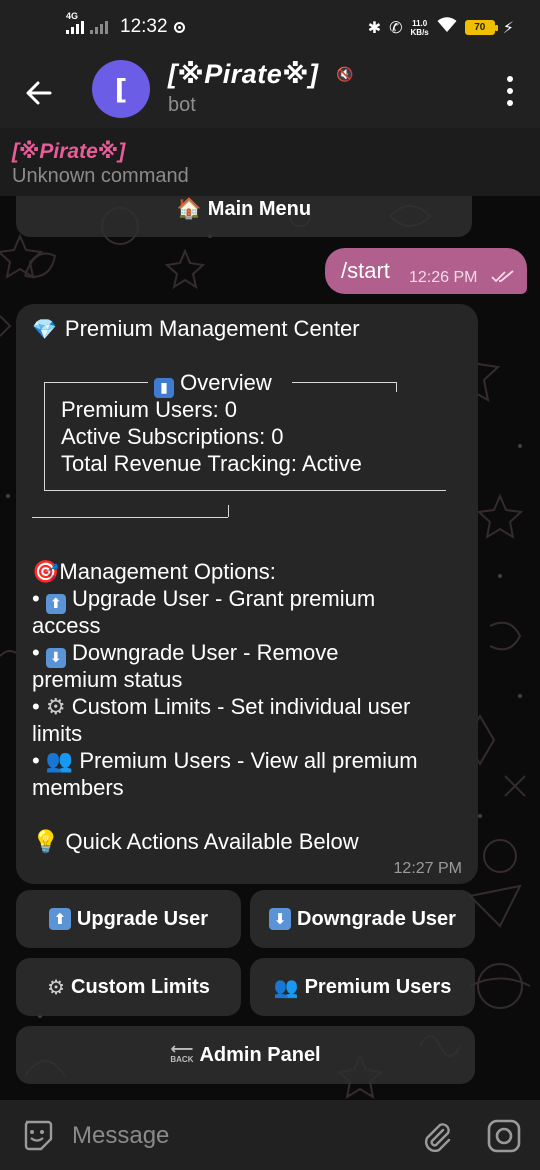 This screenshot has height=1170, width=540. I want to click on outgoing-time: 12:26 PM, so click(443, 277).